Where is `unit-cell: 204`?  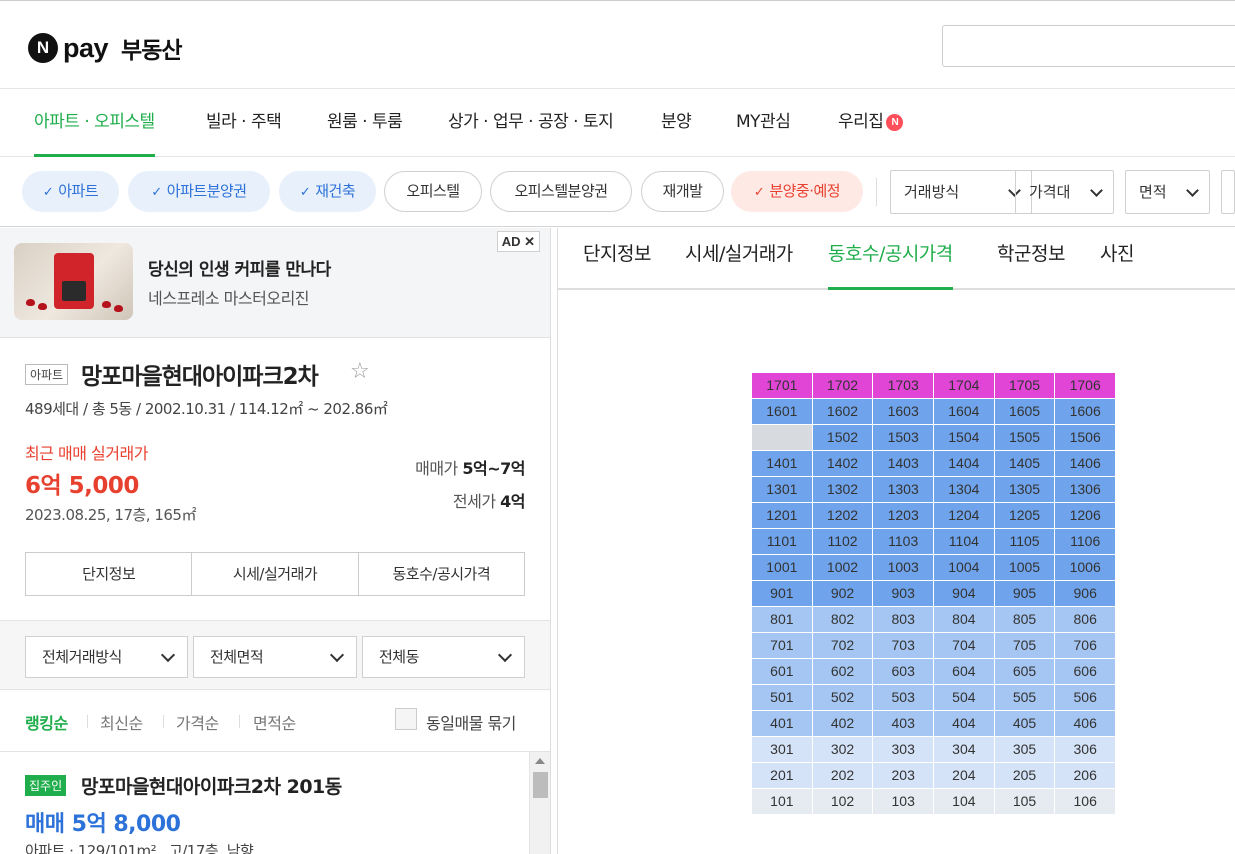 unit-cell: 204 is located at coordinates (964, 776).